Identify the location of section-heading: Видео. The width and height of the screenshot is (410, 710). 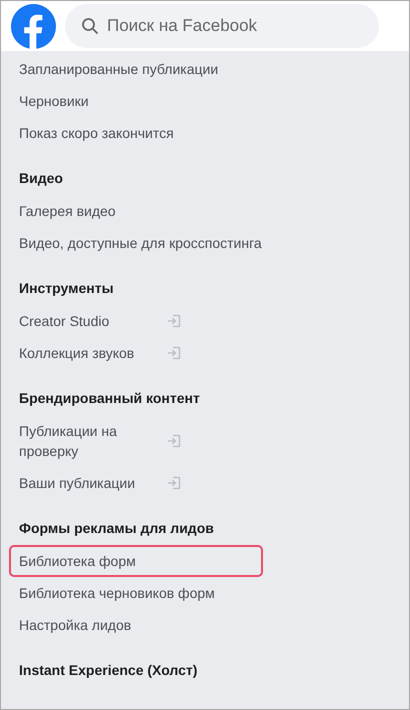
(41, 178).